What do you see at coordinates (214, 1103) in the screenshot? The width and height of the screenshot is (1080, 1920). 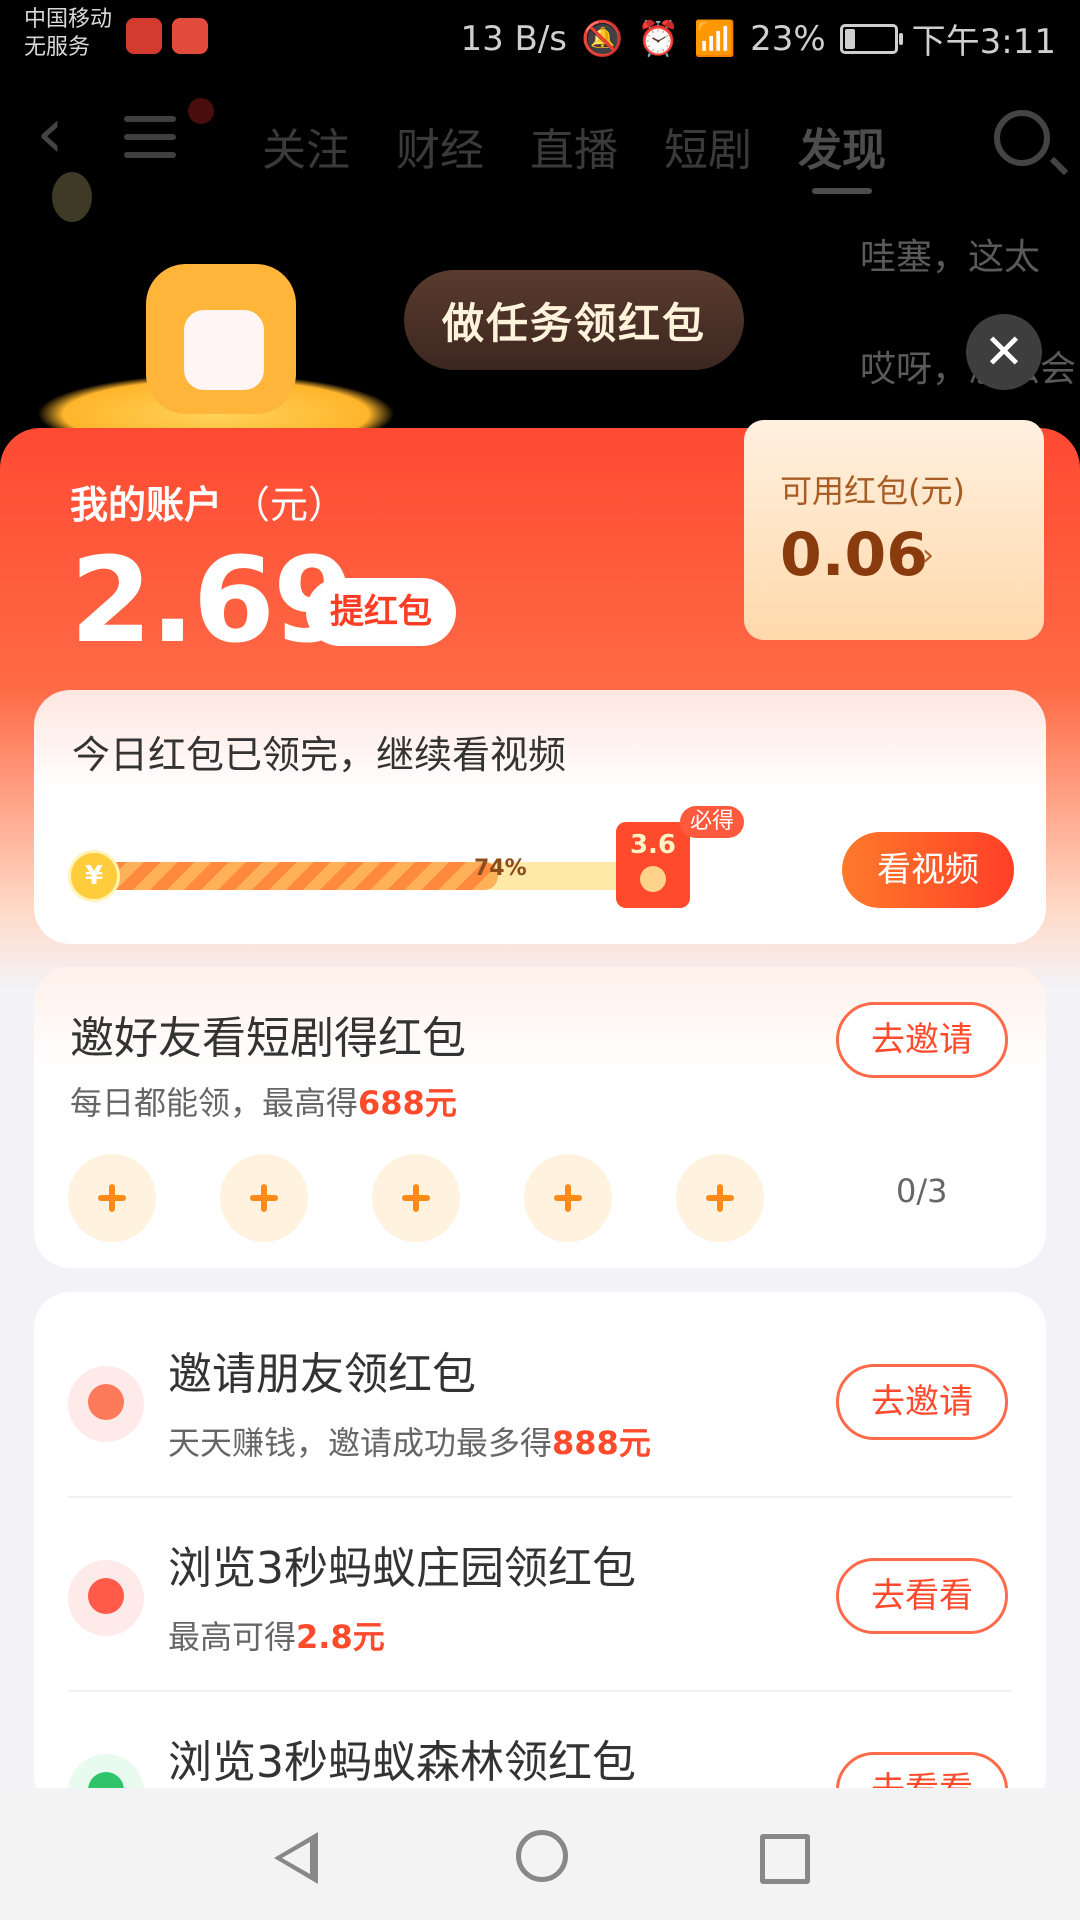 I see `subtitle-text: 每日都能领，最高得` at bounding box center [214, 1103].